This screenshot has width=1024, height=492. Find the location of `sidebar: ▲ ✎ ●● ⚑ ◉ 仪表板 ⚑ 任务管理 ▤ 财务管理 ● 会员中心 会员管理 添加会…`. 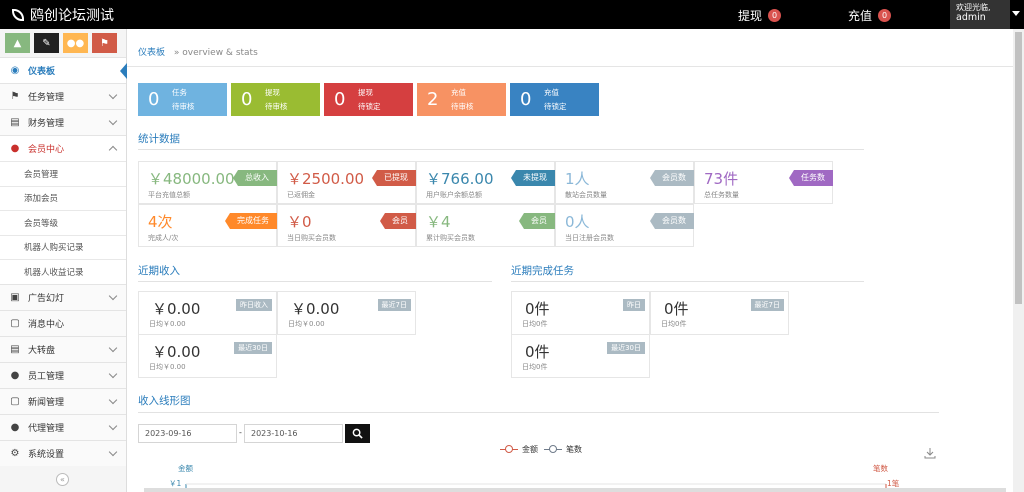

sidebar: ▲ ✎ ●● ⚑ ◉ 仪表板 ⚑ 任务管理 ▤ 财务管理 ● 会员中心 会员管理 添加会… is located at coordinates (63, 260).